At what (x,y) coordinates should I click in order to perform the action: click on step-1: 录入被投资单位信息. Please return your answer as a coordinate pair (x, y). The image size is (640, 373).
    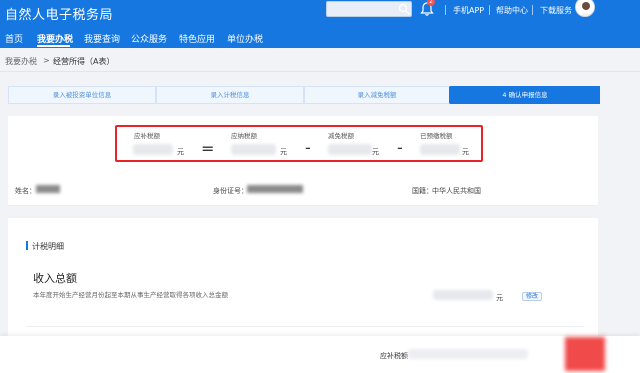
    Looking at the image, I should click on (82, 95).